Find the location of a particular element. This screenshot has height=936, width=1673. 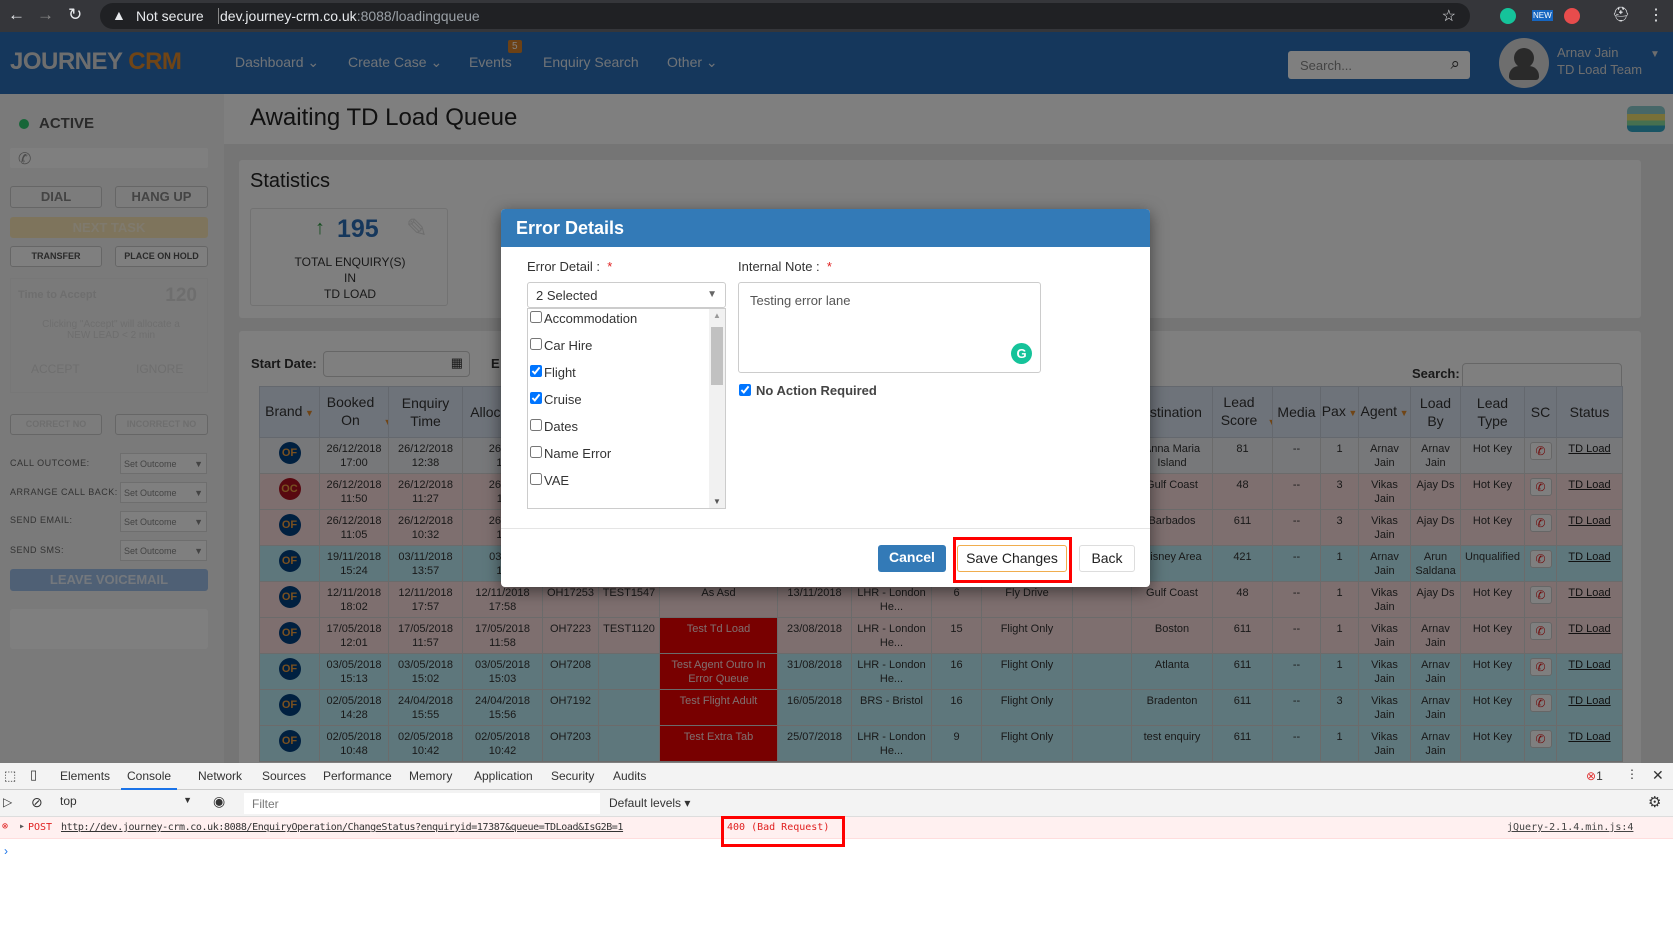

devtools-tab: Audits is located at coordinates (629, 776).